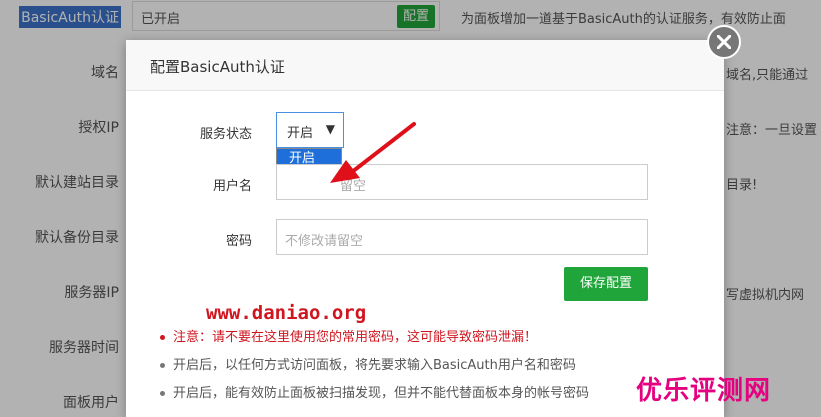 This screenshot has width=821, height=417. Describe the element at coordinates (373, 152) in the screenshot. I see `annotation-arrow-icon` at that location.